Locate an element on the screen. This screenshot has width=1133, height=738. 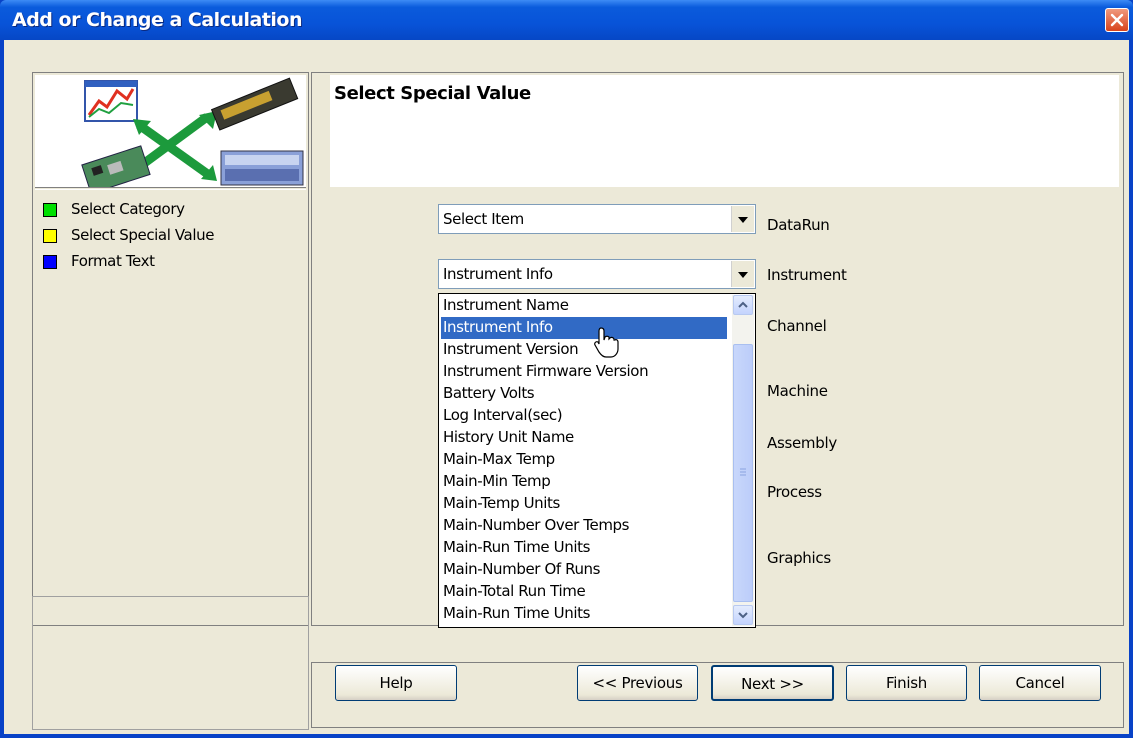
window-title: Add or Change a Calculation is located at coordinates (157, 20).